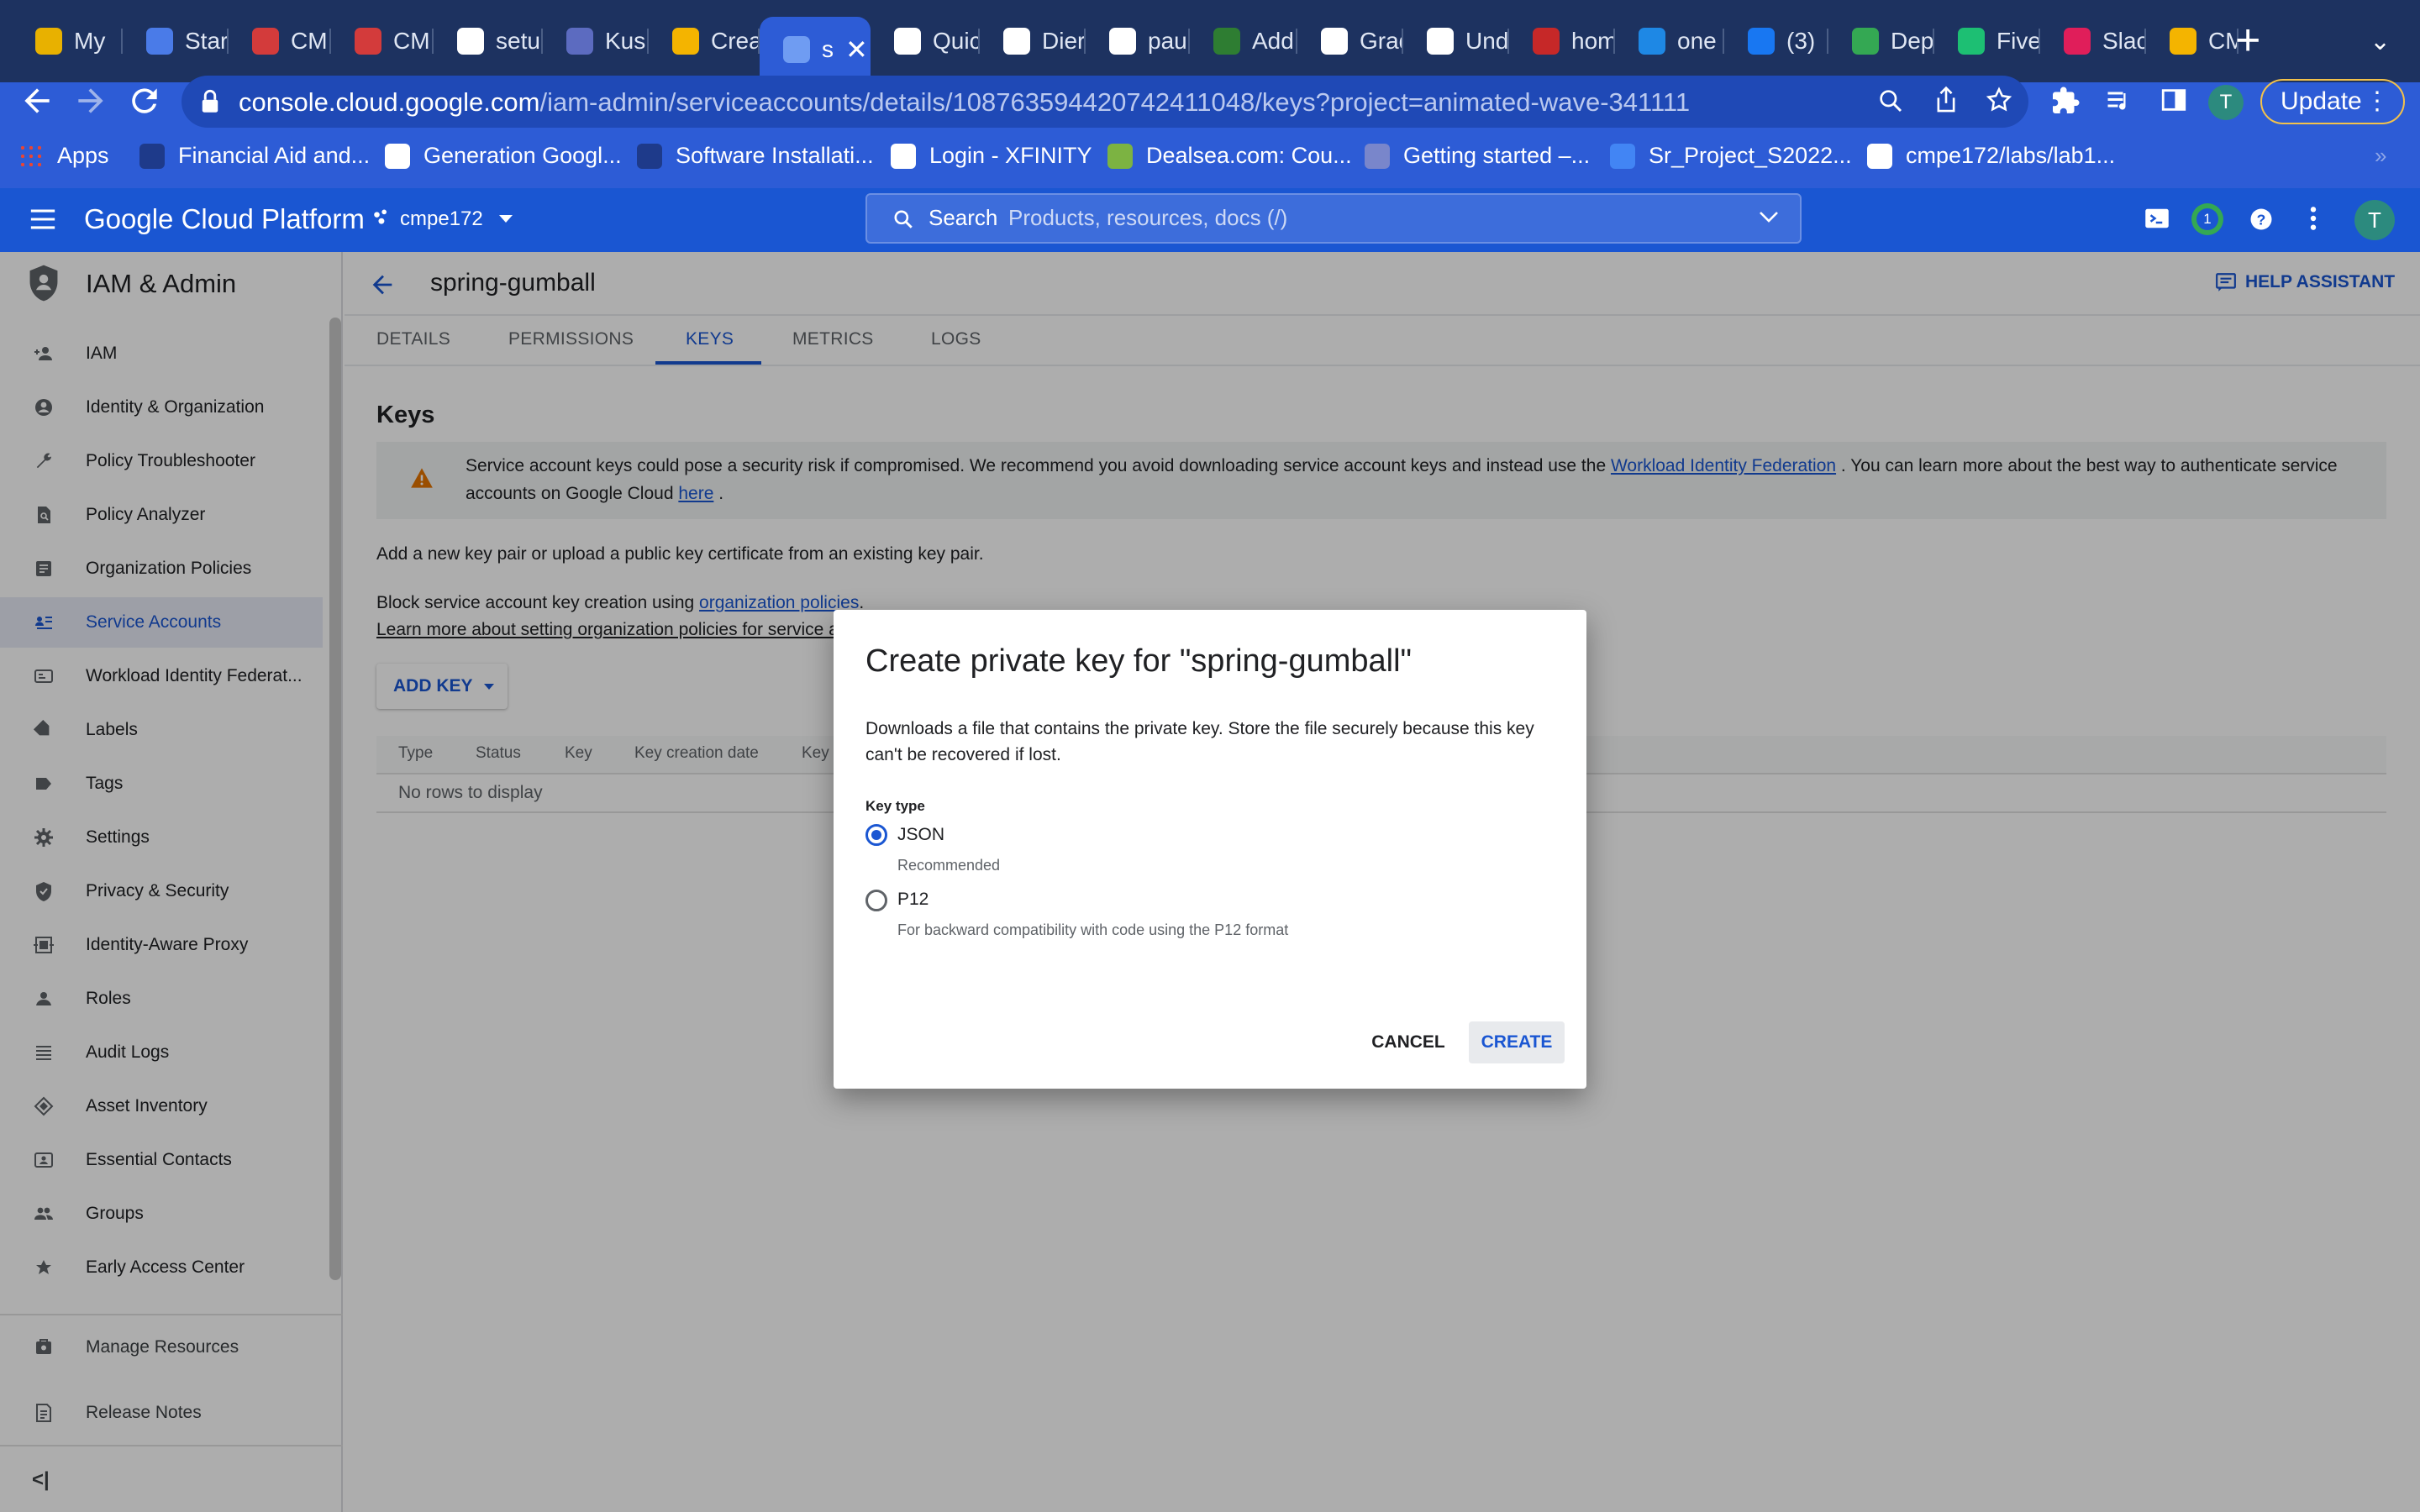 This screenshot has width=2420, height=1512. Describe the element at coordinates (828, 49) in the screenshot. I see `tab-label: s` at that location.